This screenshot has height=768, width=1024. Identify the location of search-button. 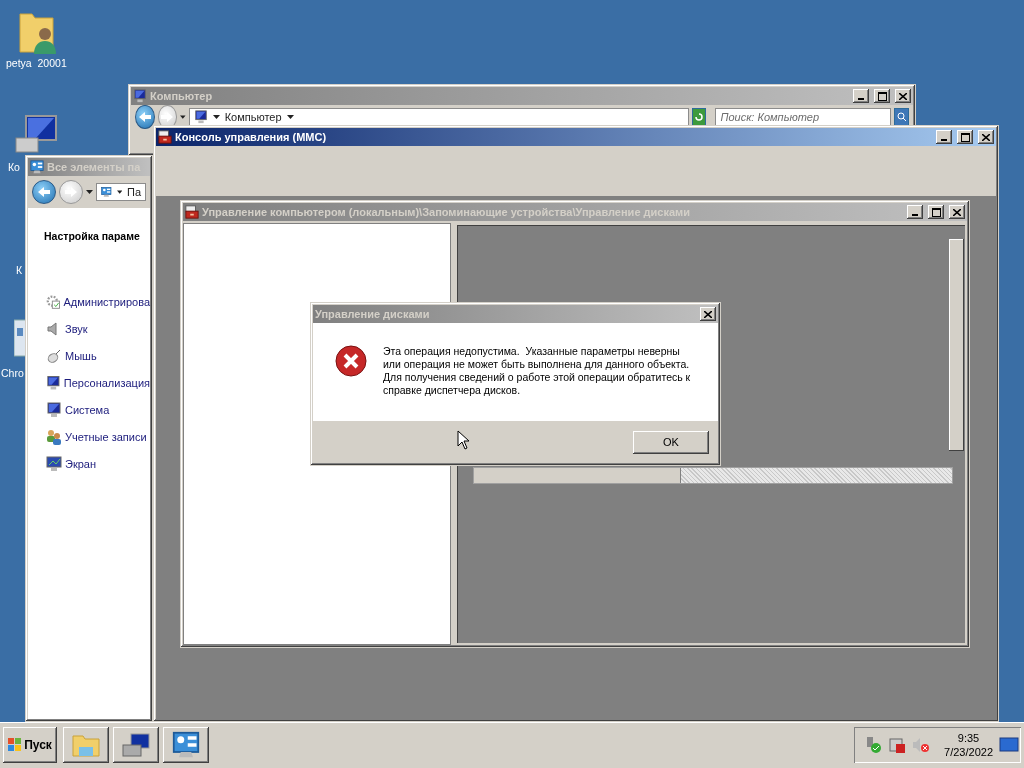
(901, 117).